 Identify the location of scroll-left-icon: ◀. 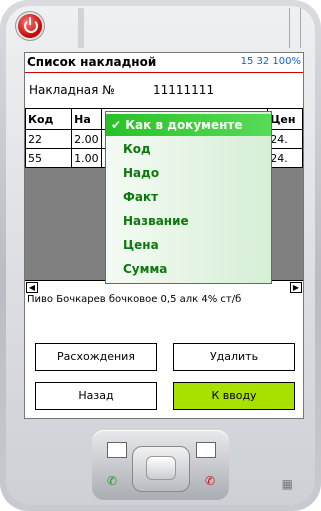
(32, 287).